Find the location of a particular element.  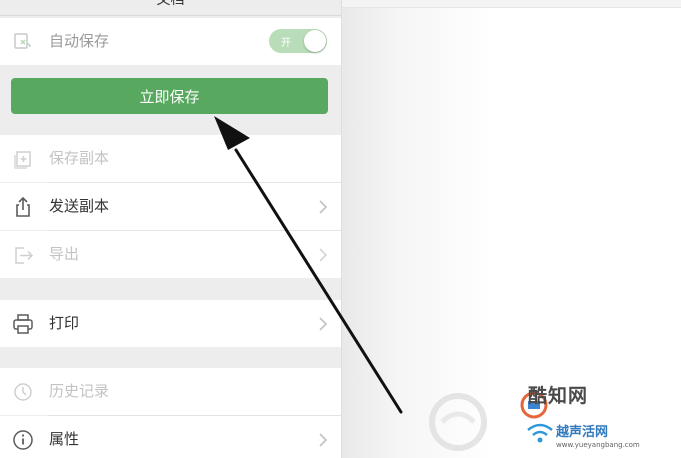

panel-title: 文档 is located at coordinates (170, 4).